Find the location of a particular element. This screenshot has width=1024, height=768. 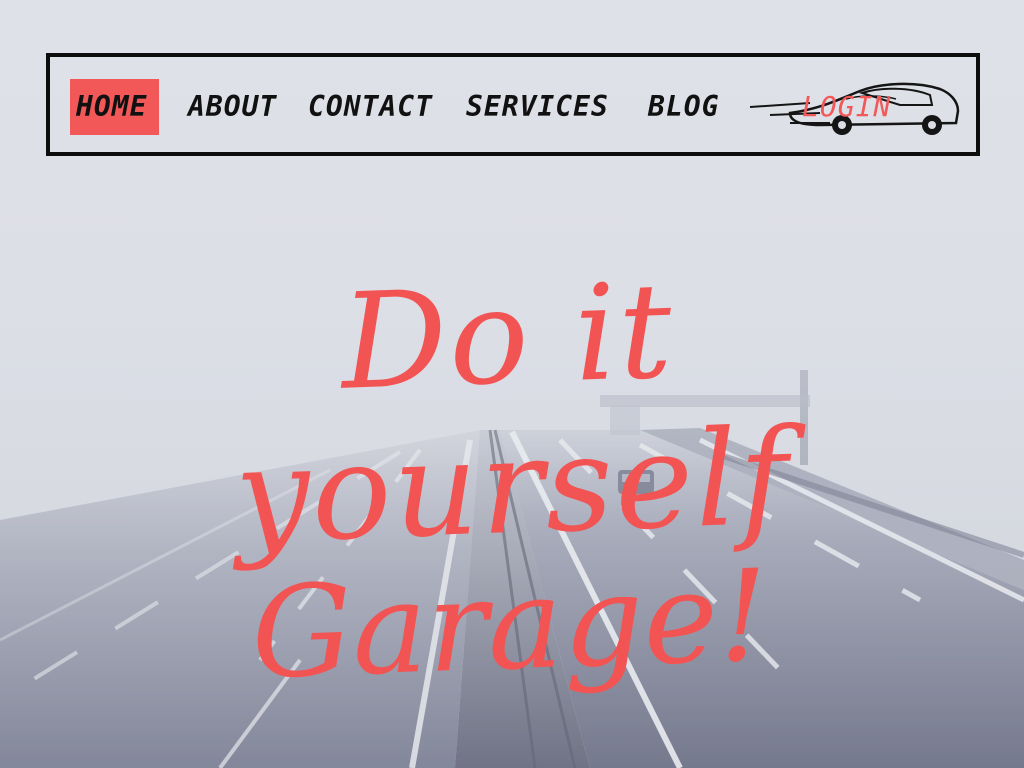

hero-headline-line2: Garage! is located at coordinates (510, 624).